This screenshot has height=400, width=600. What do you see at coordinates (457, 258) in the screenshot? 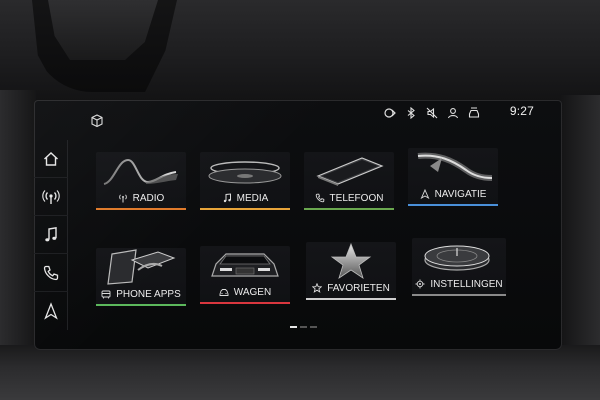
I see `settings-dial-graphic` at bounding box center [457, 258].